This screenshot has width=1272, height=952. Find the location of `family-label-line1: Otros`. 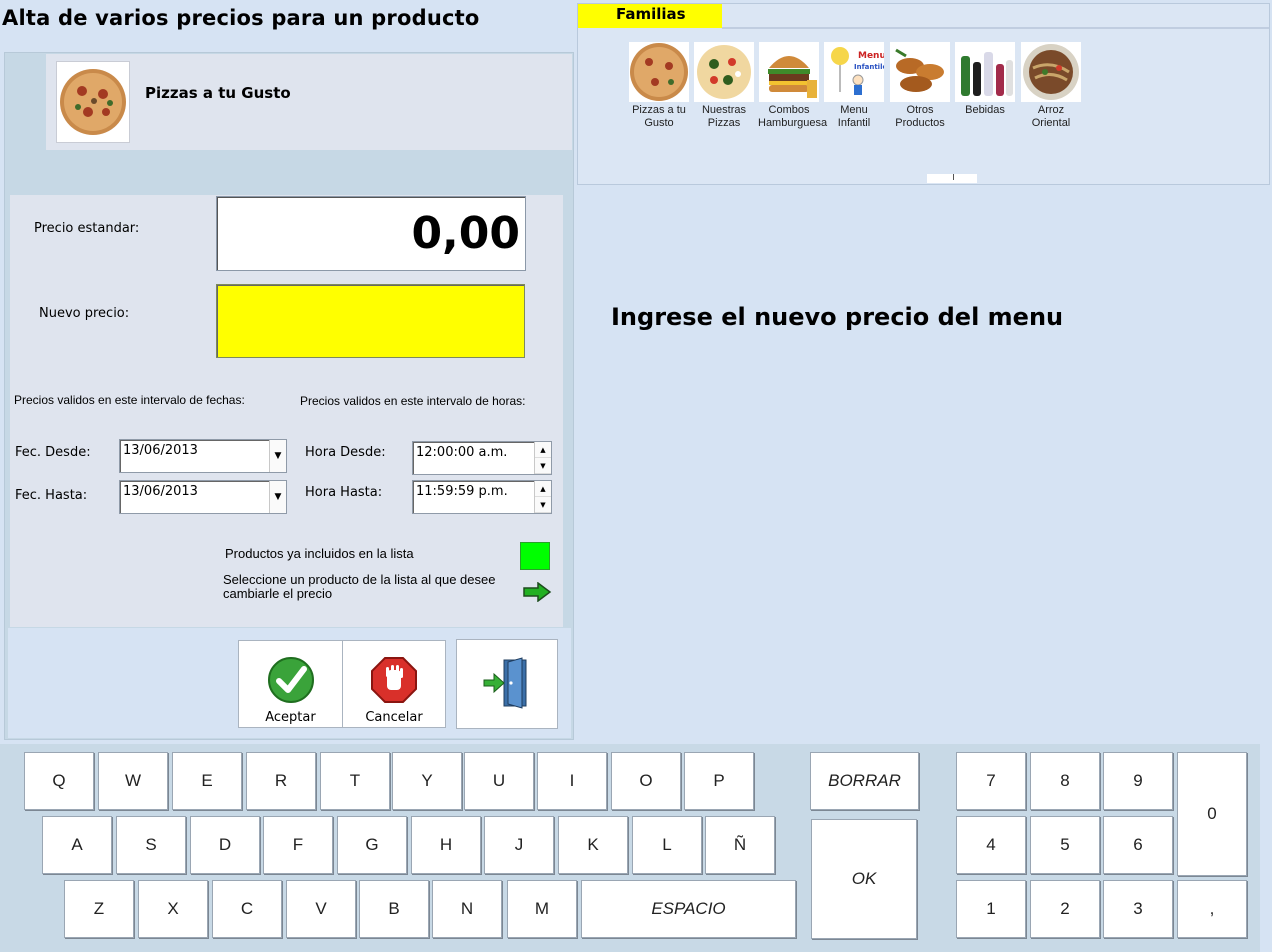

family-label-line1: Otros is located at coordinates (920, 110).